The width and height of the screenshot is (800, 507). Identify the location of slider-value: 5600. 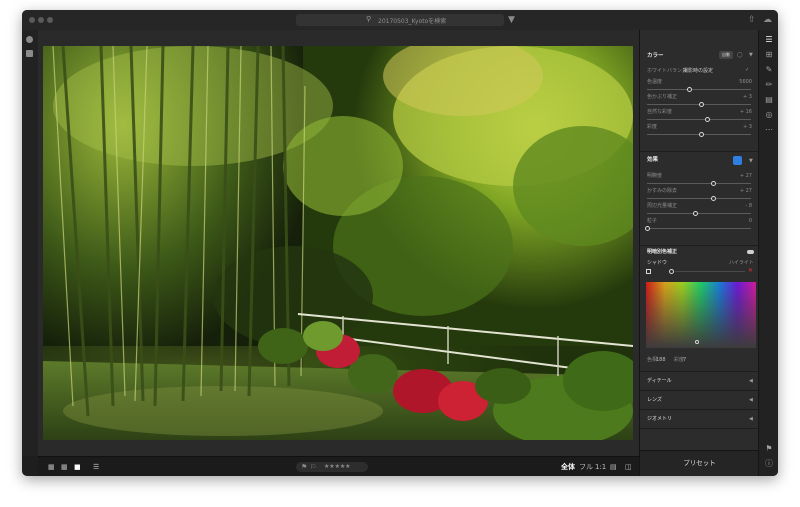
(737, 82).